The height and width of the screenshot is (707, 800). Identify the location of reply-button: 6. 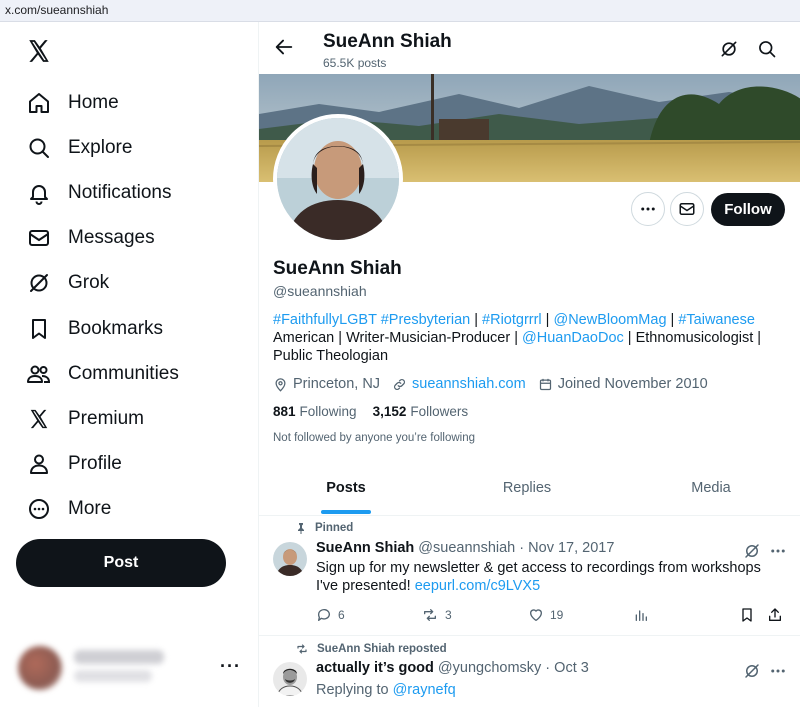
(330, 615).